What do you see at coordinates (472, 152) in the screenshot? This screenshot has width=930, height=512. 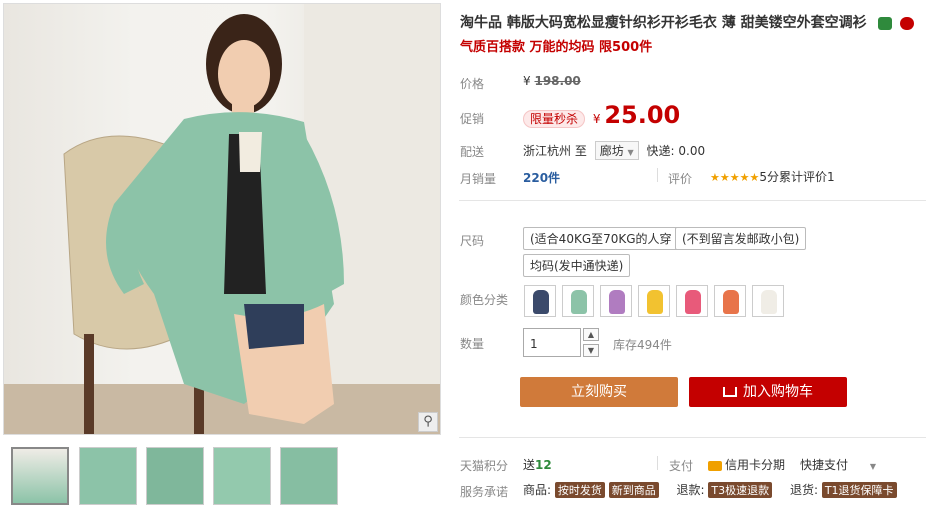 I see `shipping-label: 配送` at bounding box center [472, 152].